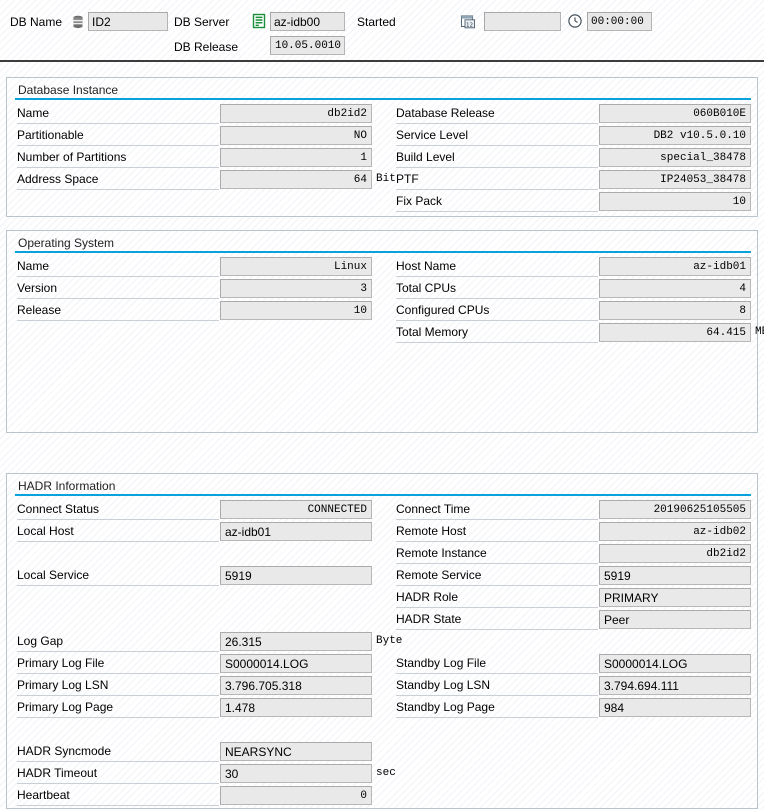 This screenshot has width=764, height=809. I want to click on field-label: Fix Pack, so click(419, 201).